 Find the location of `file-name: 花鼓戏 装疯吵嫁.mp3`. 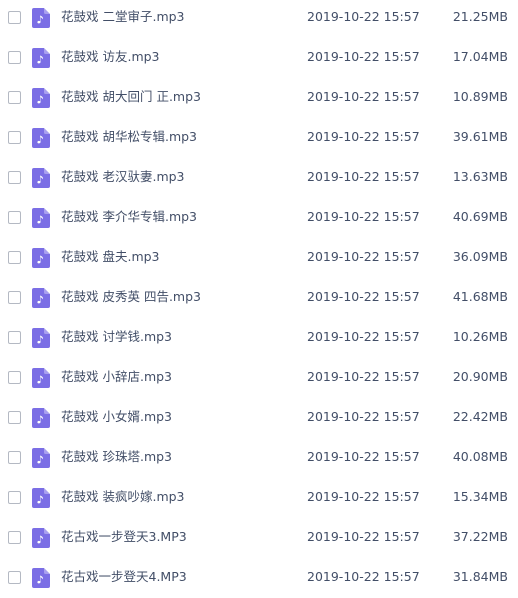

file-name: 花鼓戏 装疯吵嫁.mp3 is located at coordinates (123, 497).